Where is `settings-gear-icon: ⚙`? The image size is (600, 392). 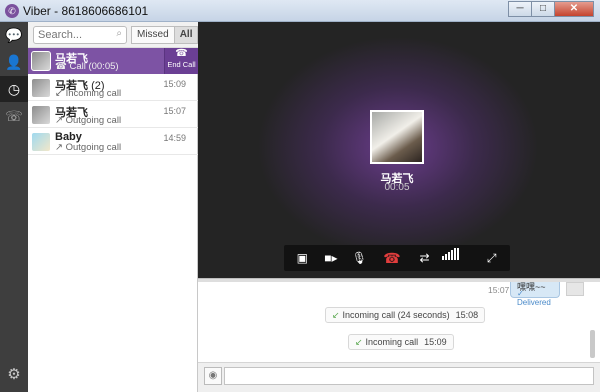 settings-gear-icon: ⚙ is located at coordinates (14, 375).